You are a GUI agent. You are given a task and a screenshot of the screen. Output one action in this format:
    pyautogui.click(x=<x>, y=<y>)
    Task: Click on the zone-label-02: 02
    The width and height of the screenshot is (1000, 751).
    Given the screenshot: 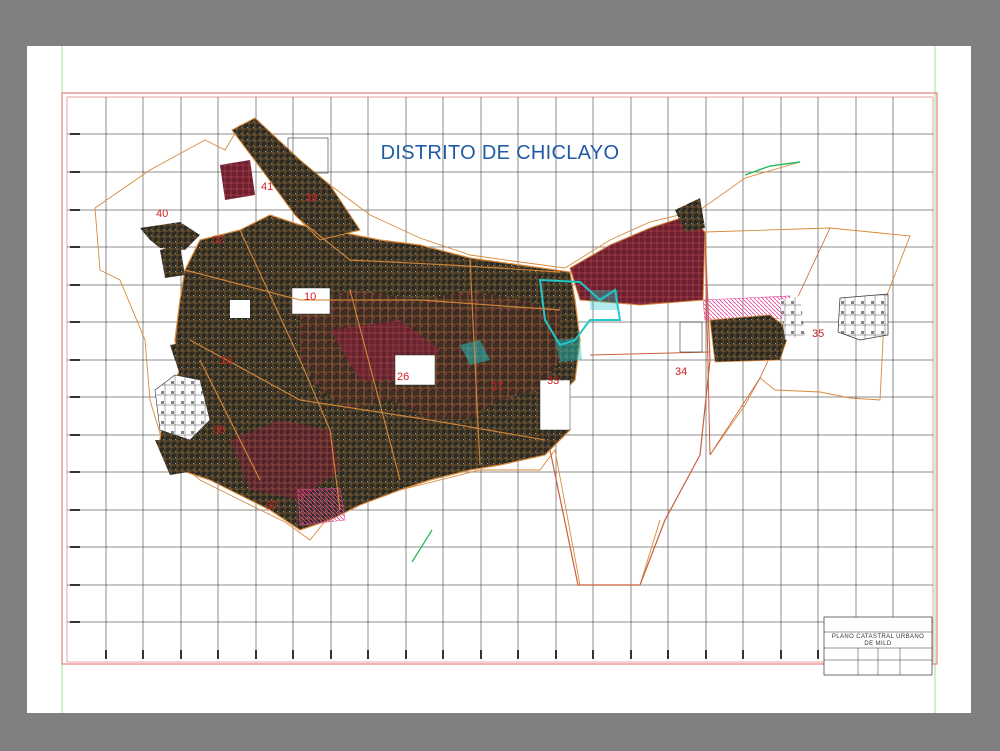 What is the action you would take?
    pyautogui.click(x=218, y=240)
    